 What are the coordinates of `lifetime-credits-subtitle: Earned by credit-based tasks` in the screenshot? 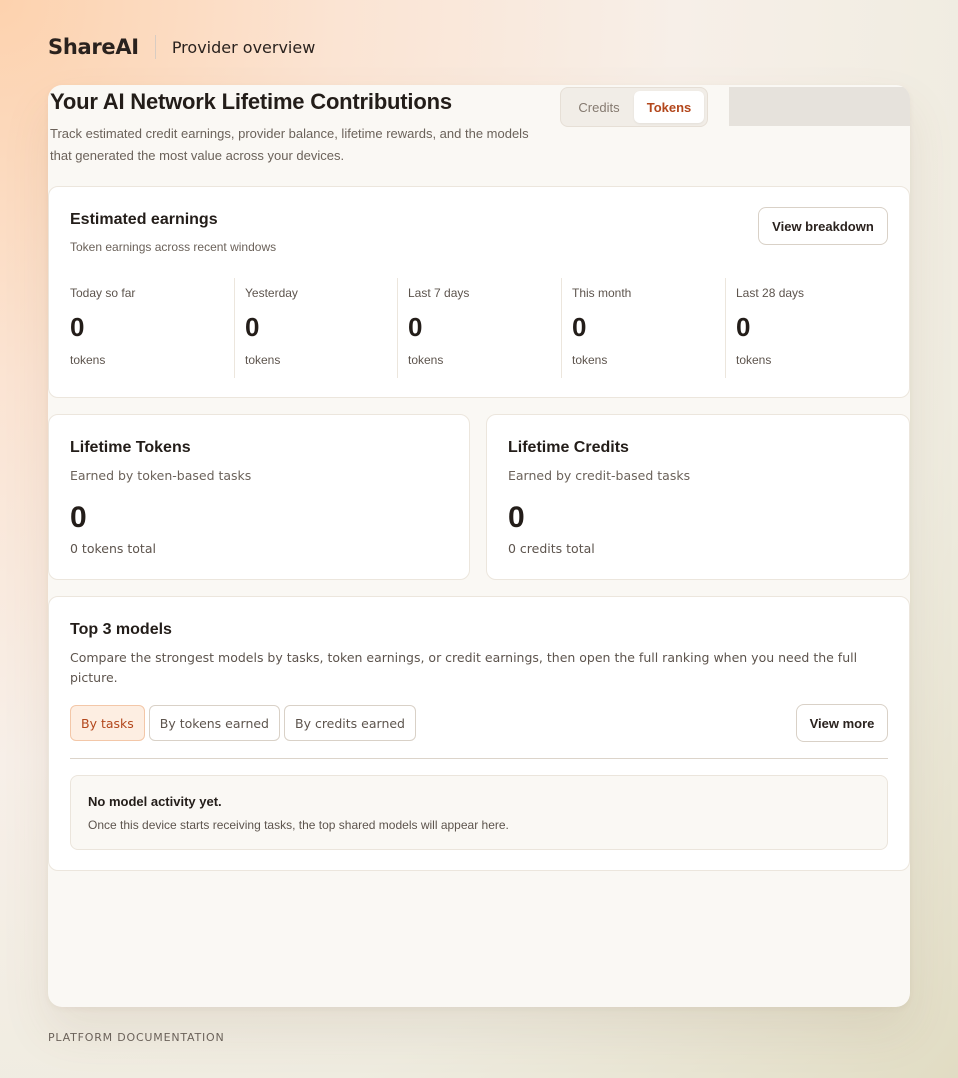 It's located at (599, 475).